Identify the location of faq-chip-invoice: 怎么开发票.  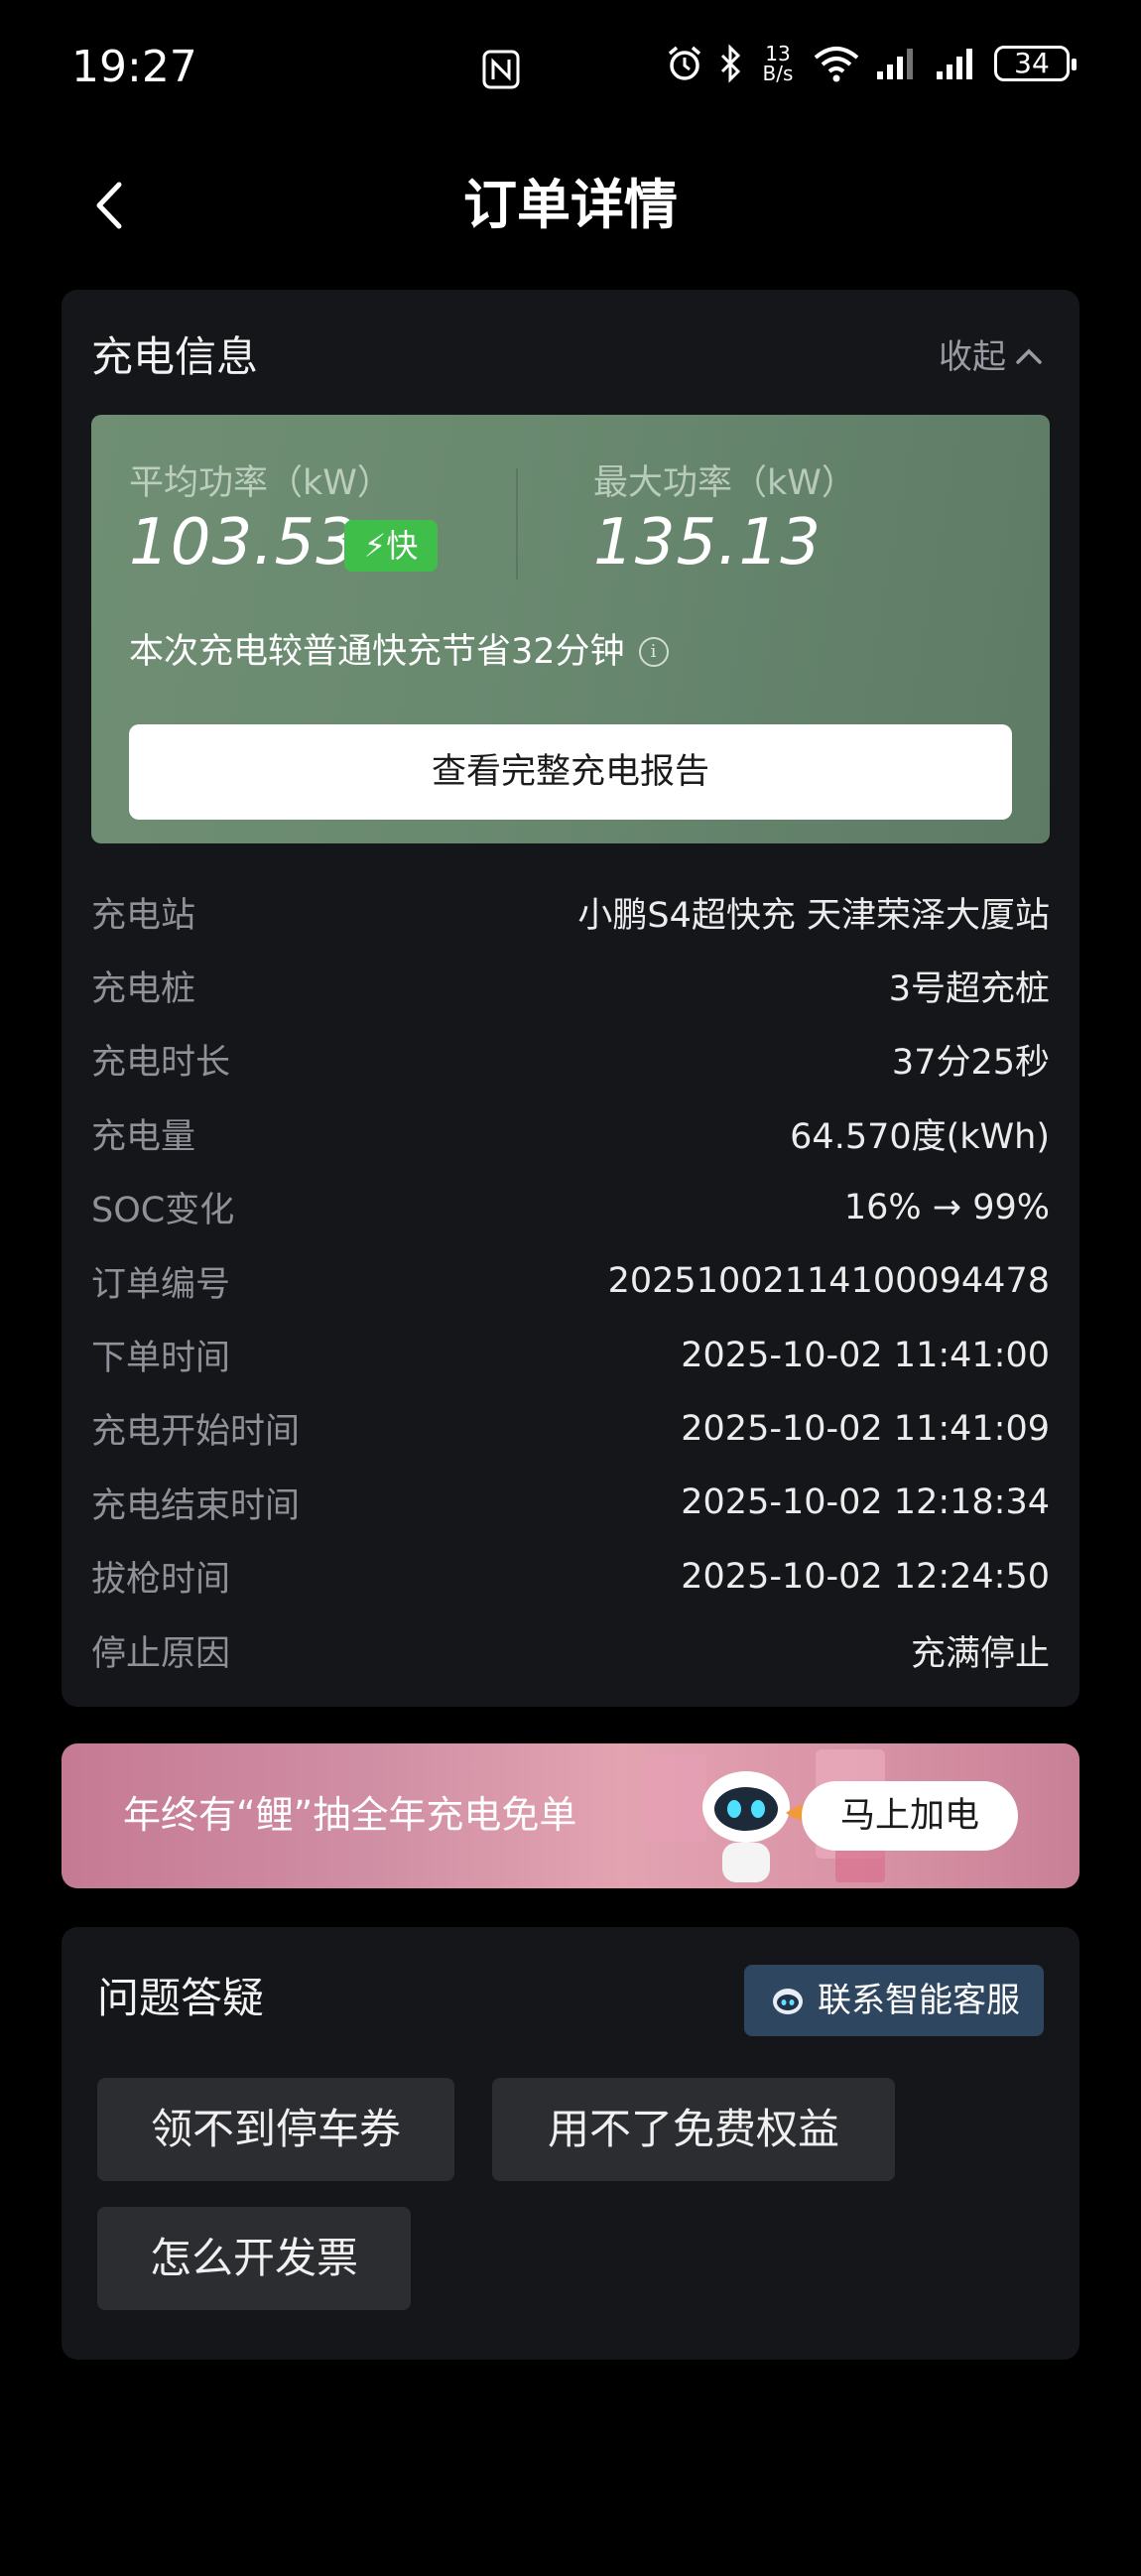
(254, 2258).